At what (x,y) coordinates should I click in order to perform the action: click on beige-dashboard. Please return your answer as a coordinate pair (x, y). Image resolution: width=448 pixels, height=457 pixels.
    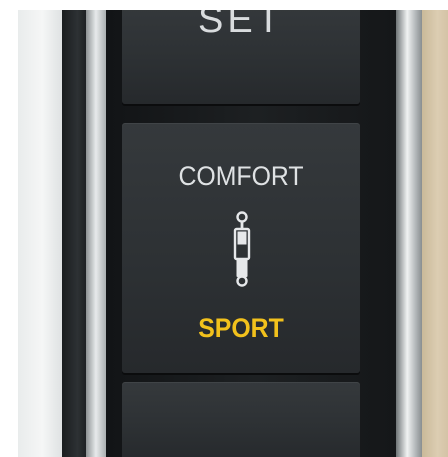
    Looking at the image, I should click on (435, 233).